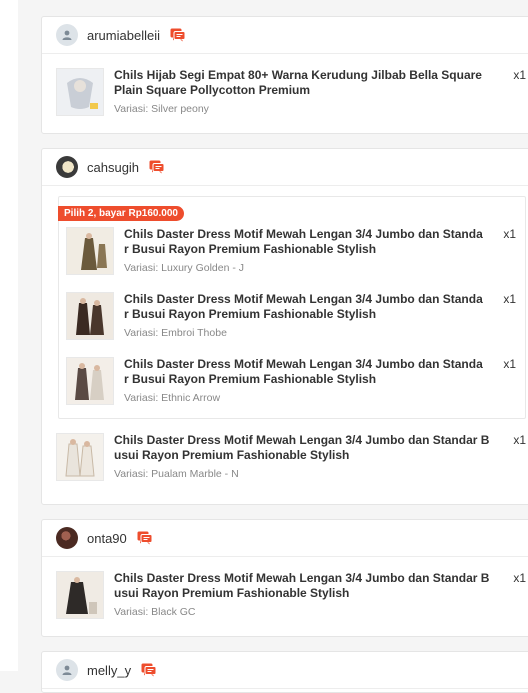 This screenshot has height=693, width=528. I want to click on username: onta90, so click(107, 538).